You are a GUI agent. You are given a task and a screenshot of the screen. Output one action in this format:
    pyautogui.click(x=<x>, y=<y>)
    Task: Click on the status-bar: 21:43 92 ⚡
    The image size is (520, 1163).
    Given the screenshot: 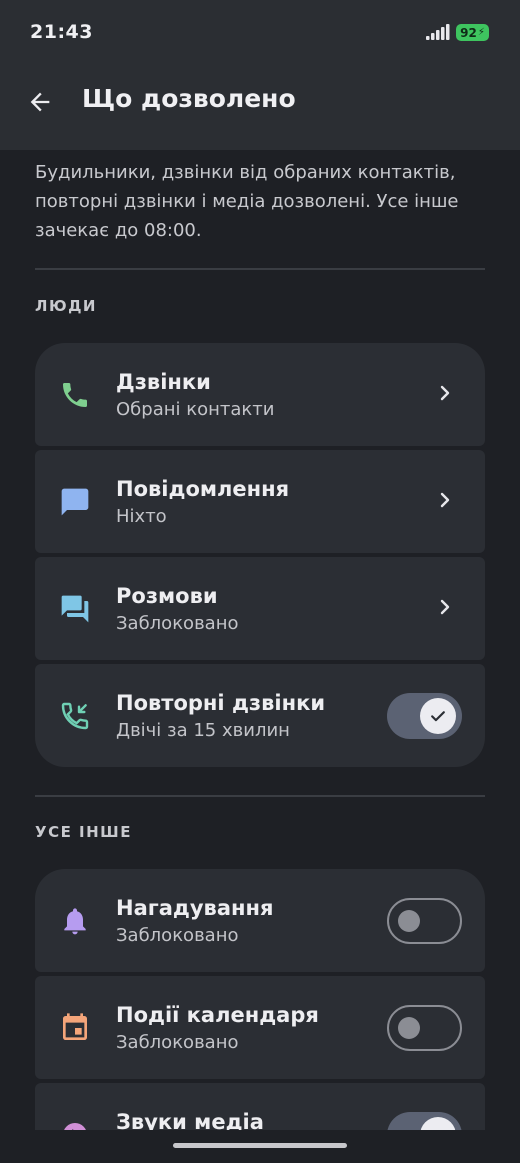 What is the action you would take?
    pyautogui.click(x=260, y=33)
    